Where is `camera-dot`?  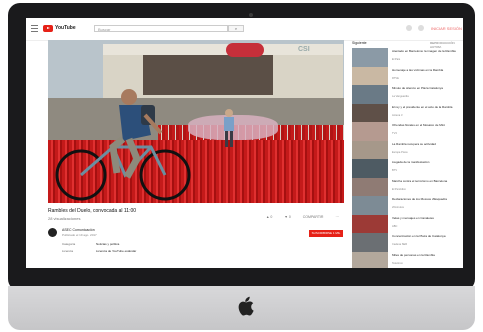 camera-dot is located at coordinates (251, 15).